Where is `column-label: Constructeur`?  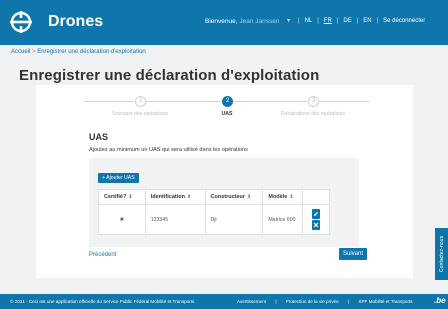 column-label: Constructeur is located at coordinates (228, 197).